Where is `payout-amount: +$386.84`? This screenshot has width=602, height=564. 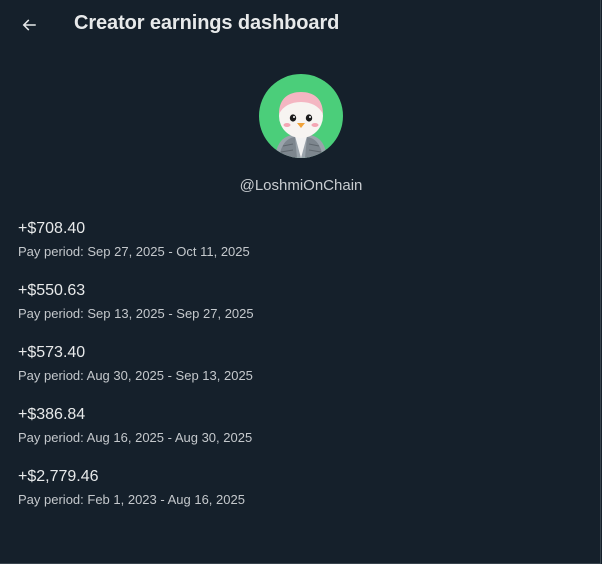 payout-amount: +$386.84 is located at coordinates (52, 414).